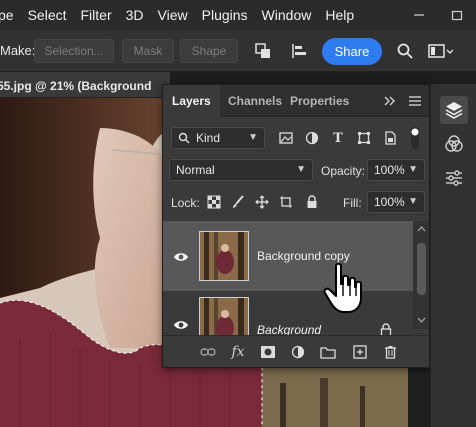  Describe the element at coordinates (390, 138) in the screenshot. I see `filter-smart-object-icon` at that location.